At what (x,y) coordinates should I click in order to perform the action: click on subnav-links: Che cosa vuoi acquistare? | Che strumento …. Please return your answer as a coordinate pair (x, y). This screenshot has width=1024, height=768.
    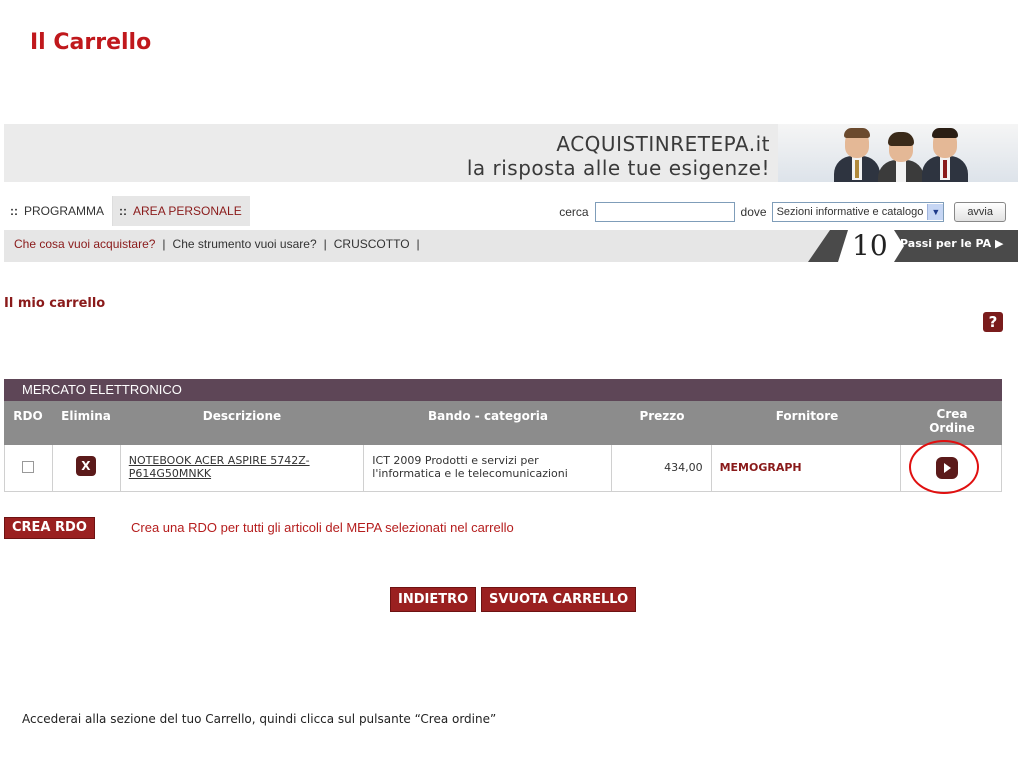
    Looking at the image, I should click on (220, 244).